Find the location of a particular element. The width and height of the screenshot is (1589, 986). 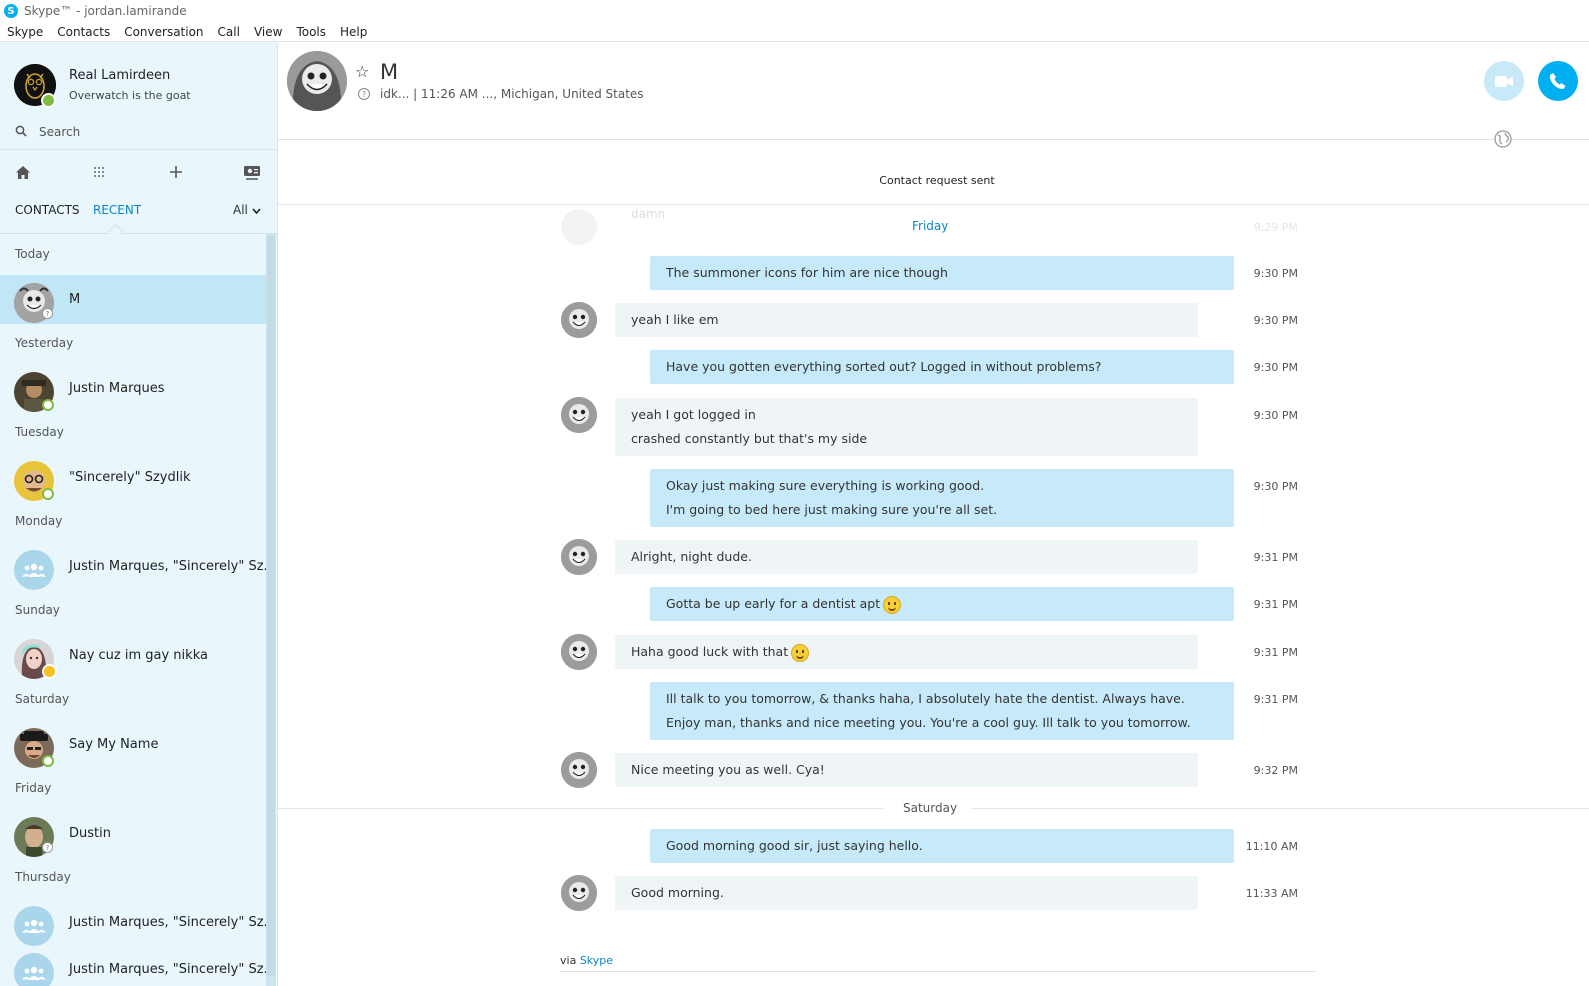

menu-contacts: Contacts is located at coordinates (83, 32).